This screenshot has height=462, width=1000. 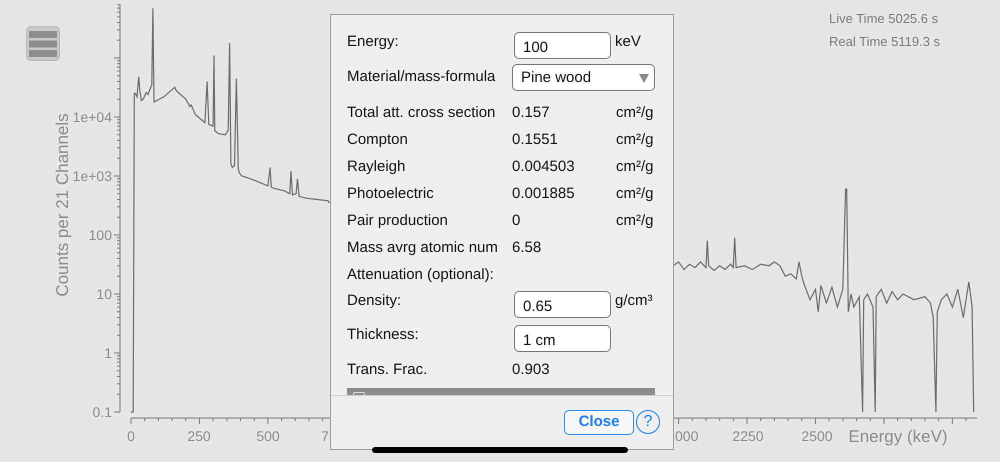 What do you see at coordinates (102, 412) in the screenshot?
I see `tick-label: 0.1` at bounding box center [102, 412].